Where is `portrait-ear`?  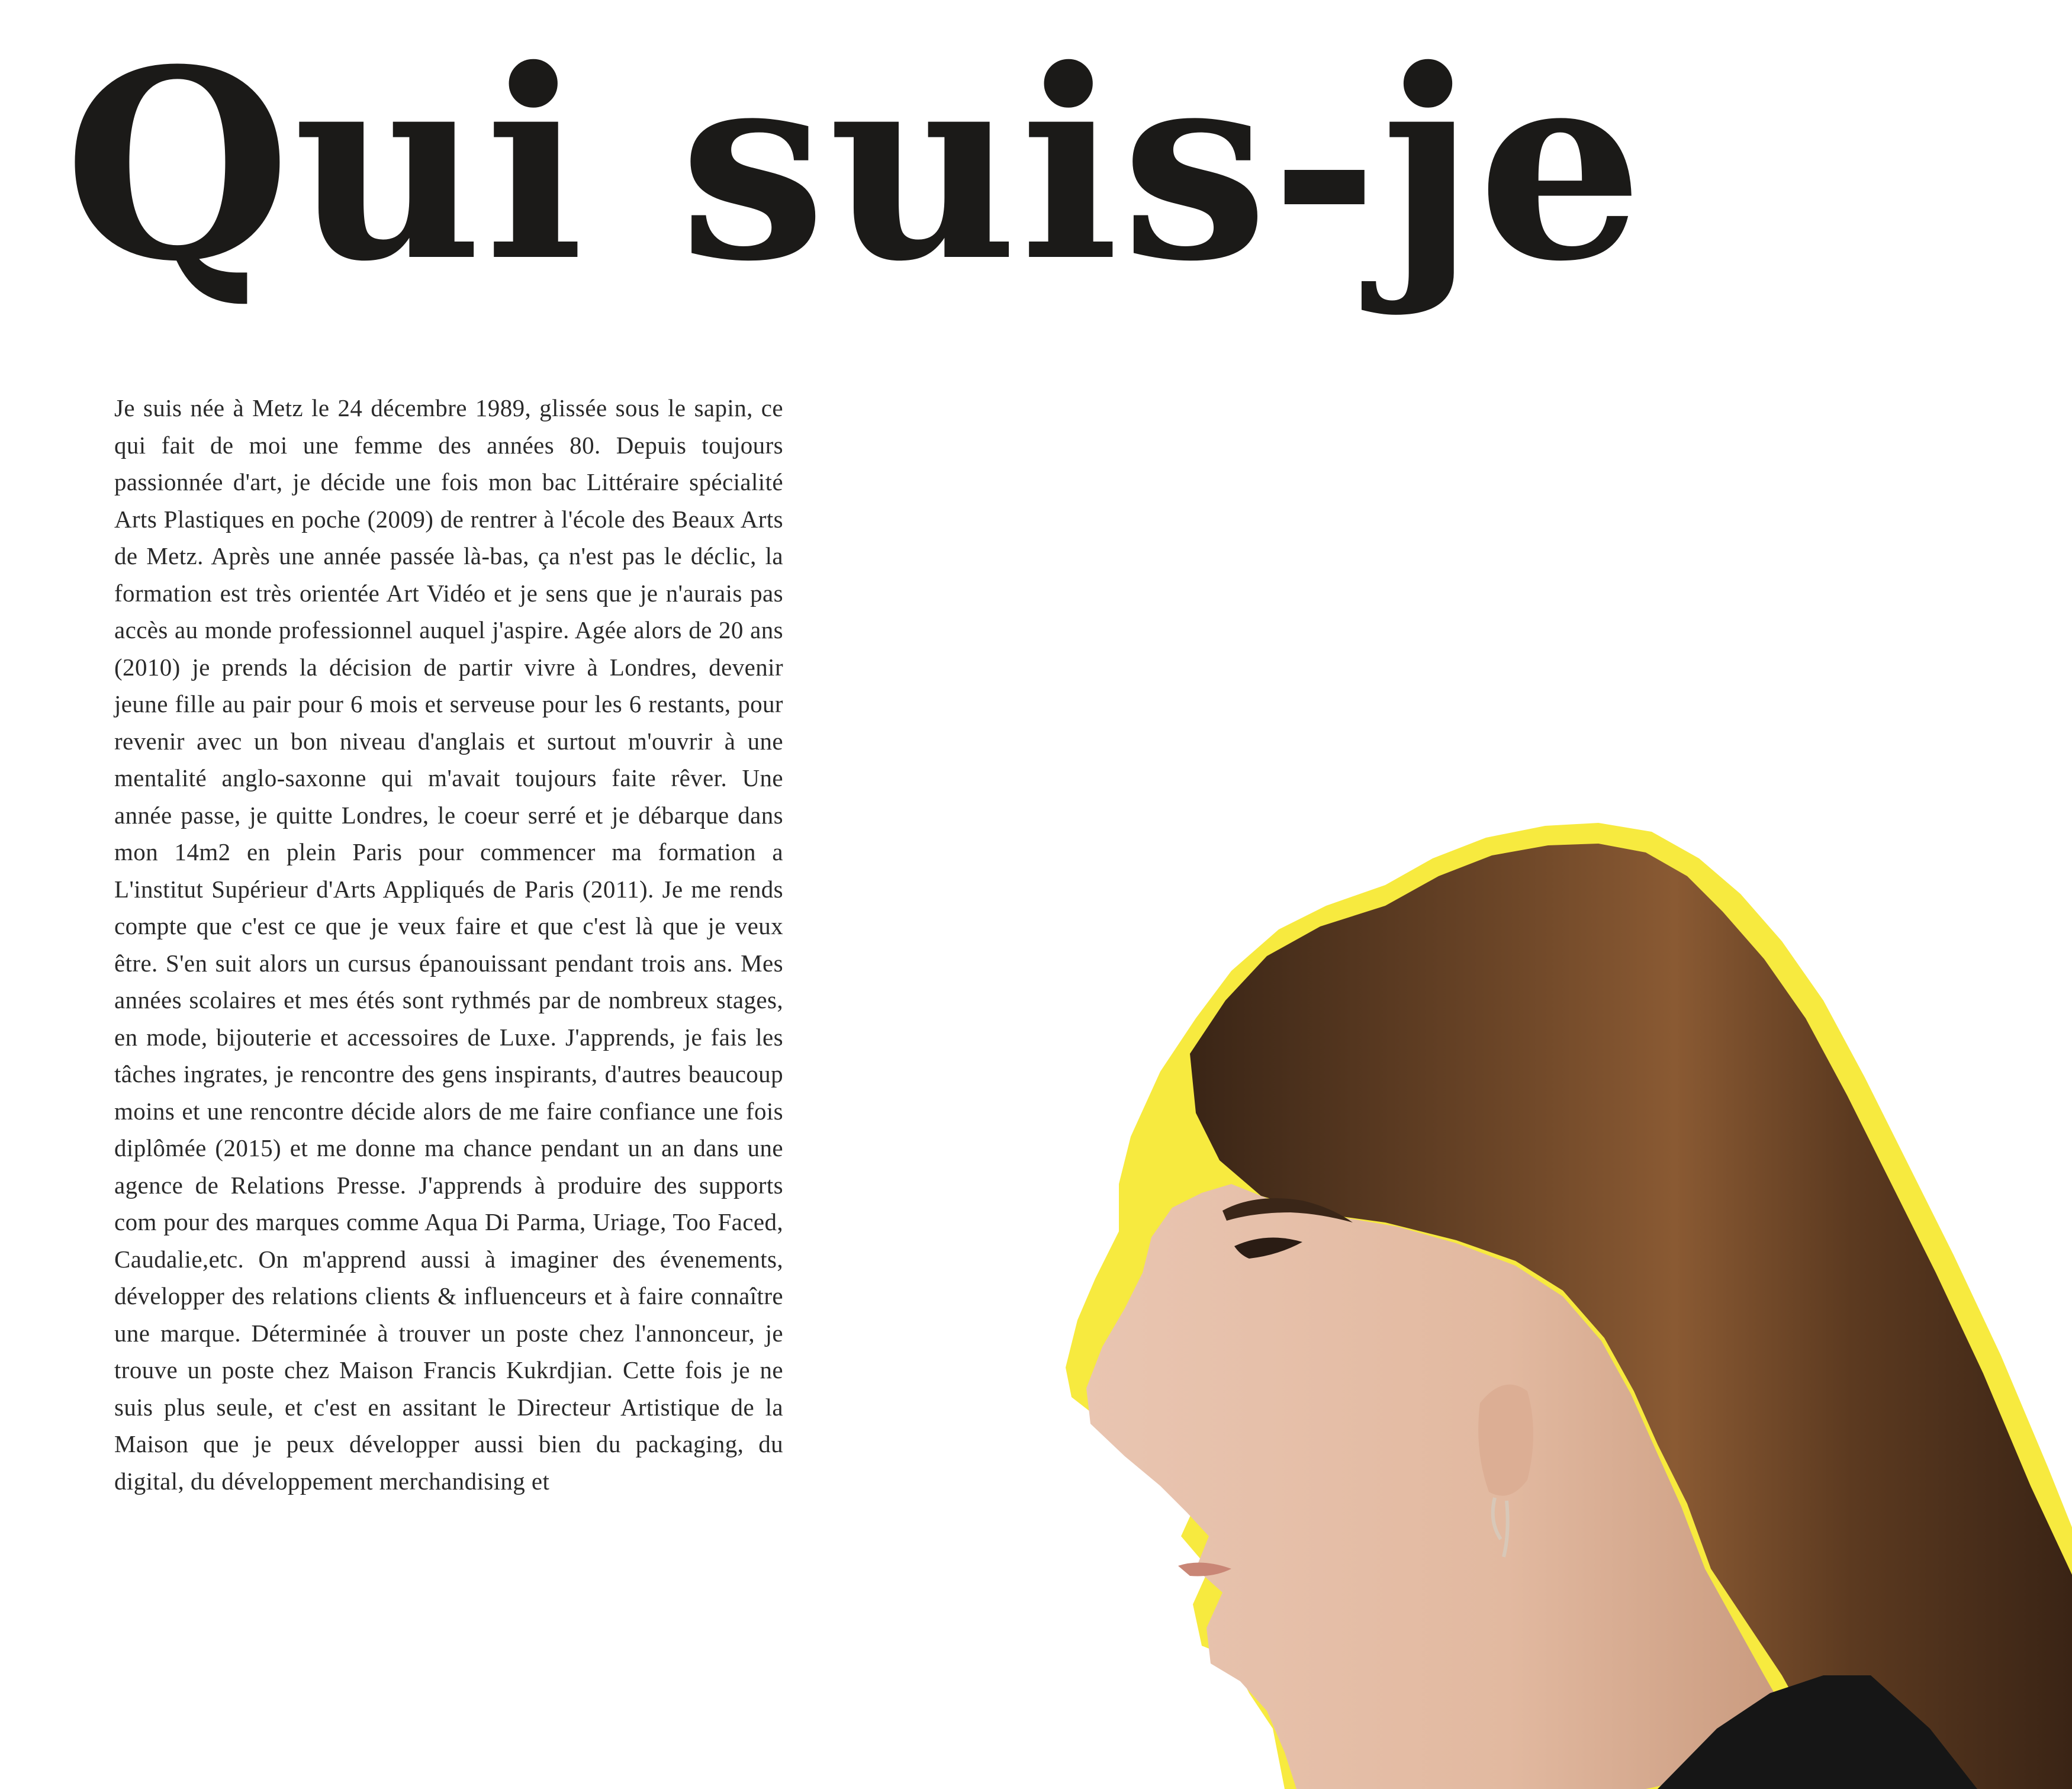
portrait-ear is located at coordinates (1505, 1440).